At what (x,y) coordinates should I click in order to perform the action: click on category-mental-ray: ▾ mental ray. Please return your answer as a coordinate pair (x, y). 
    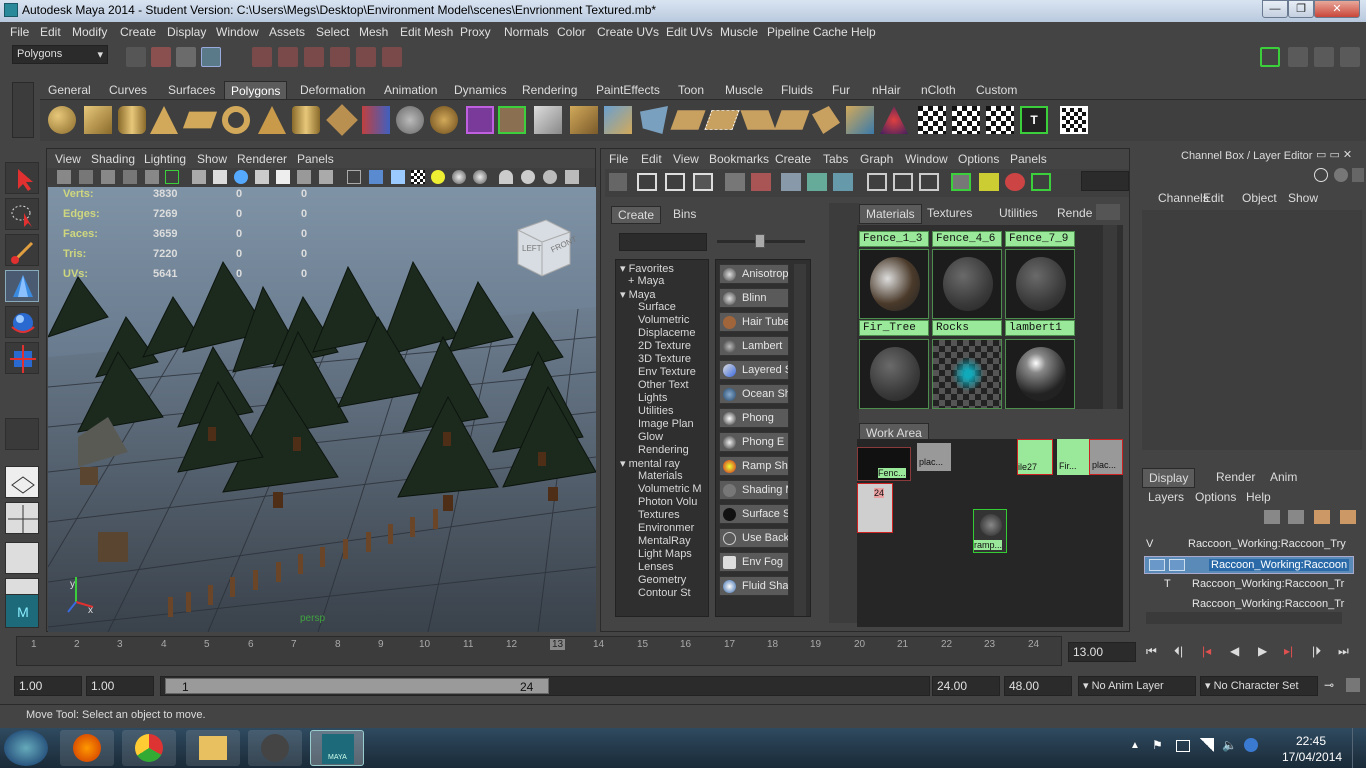
    Looking at the image, I should click on (650, 463).